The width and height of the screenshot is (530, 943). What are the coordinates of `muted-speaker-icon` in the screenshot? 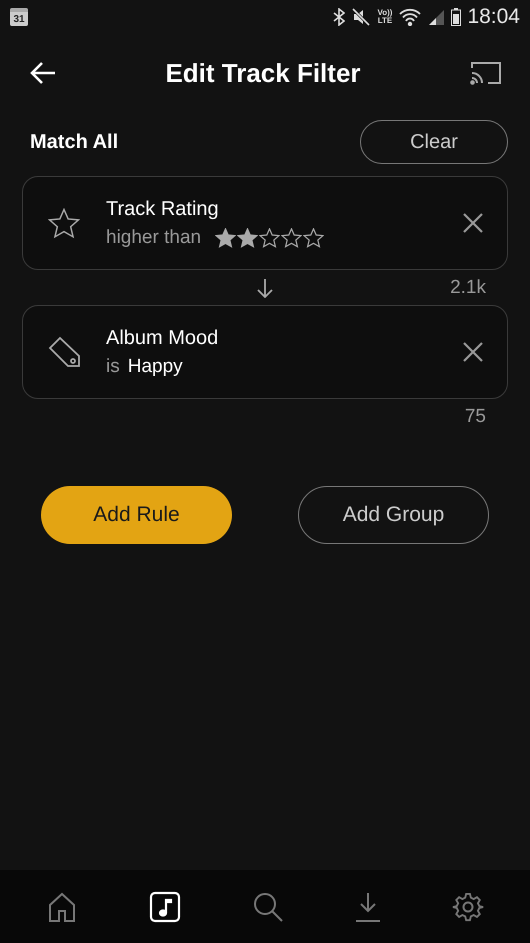 It's located at (361, 17).